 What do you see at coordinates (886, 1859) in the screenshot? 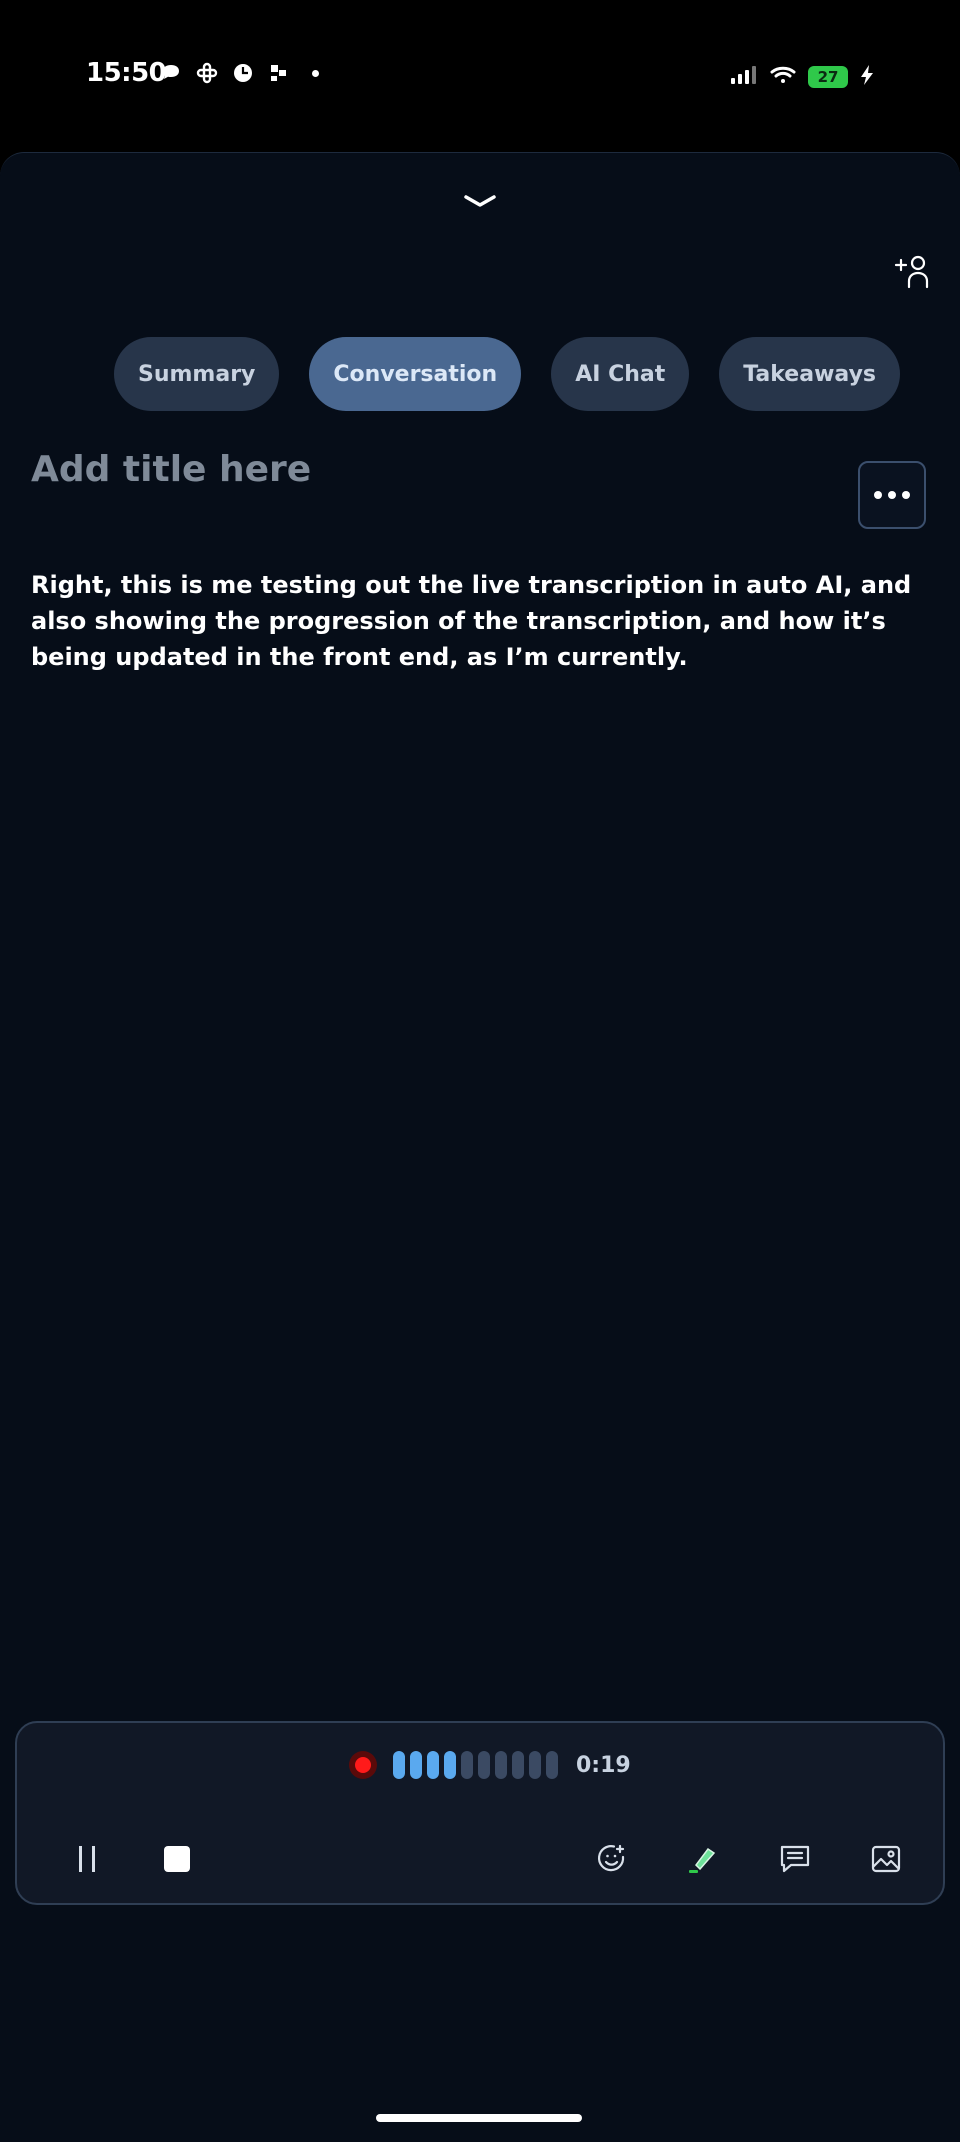
I see `add-image-icon` at bounding box center [886, 1859].